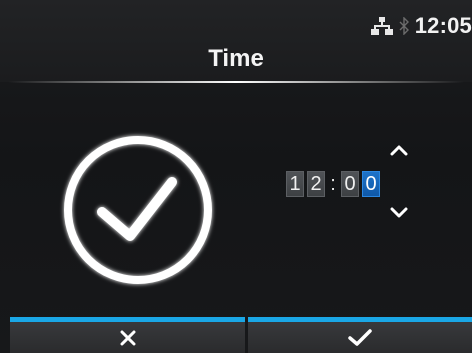  Describe the element at coordinates (138, 210) in the screenshot. I see `clock-icon` at that location.